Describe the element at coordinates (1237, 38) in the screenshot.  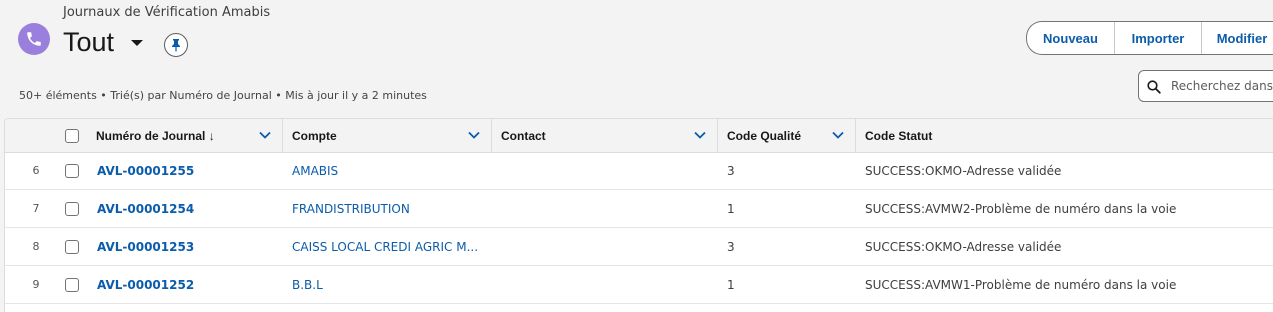
I see `edit-button: Modifier` at that location.